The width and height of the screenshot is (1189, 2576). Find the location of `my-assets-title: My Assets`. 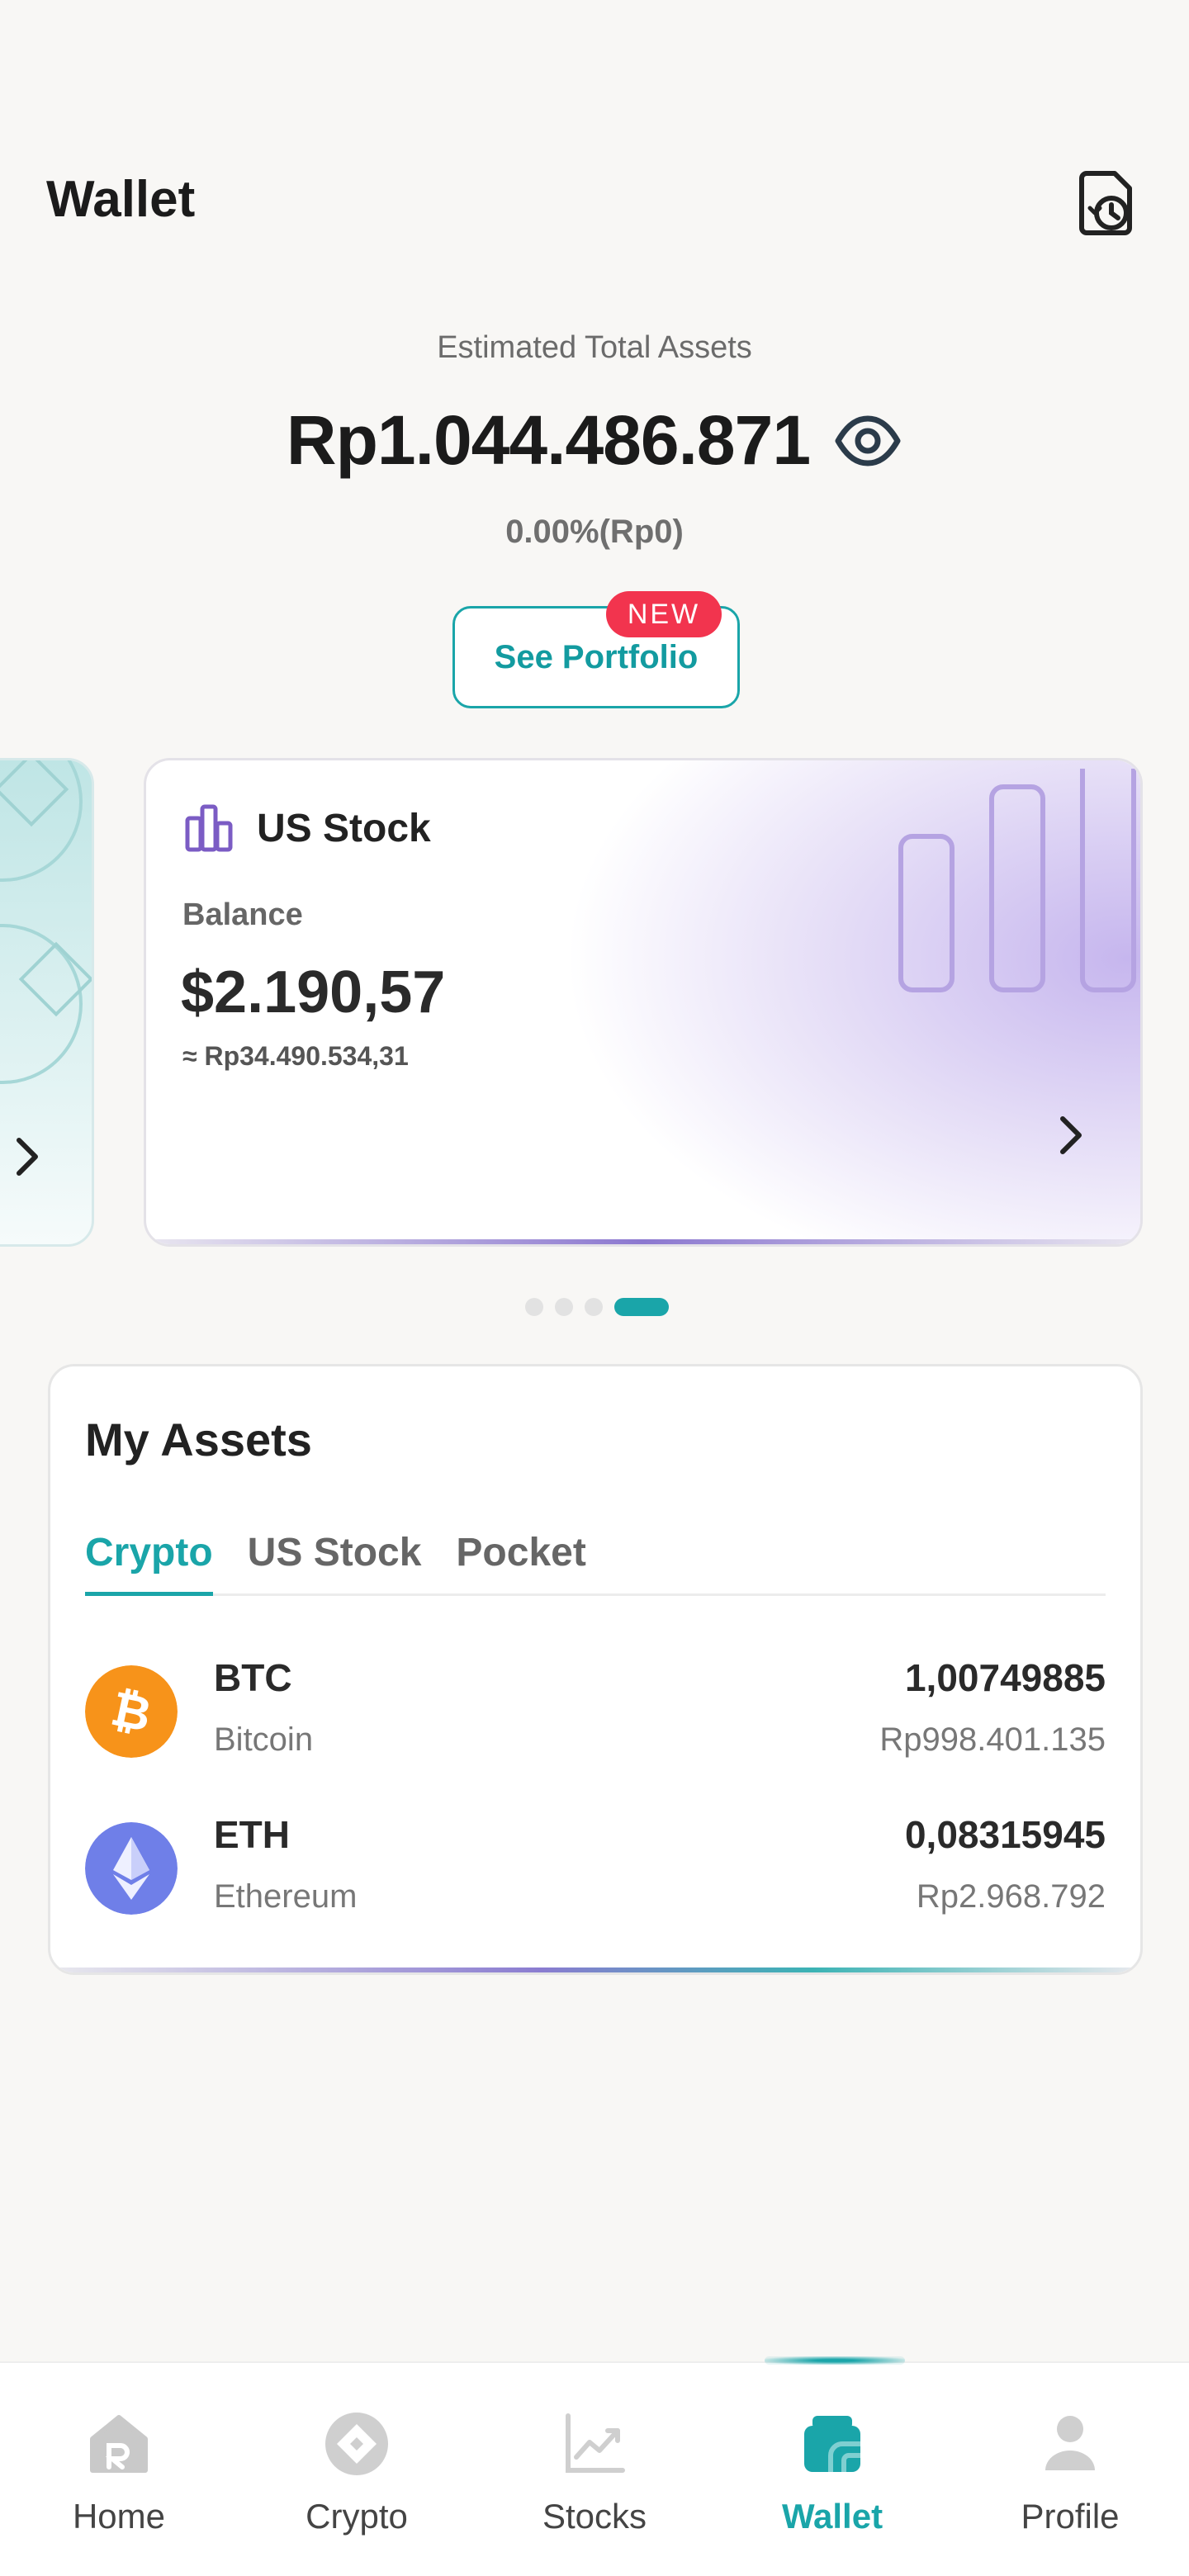

my-assets-title: My Assets is located at coordinates (198, 1439).